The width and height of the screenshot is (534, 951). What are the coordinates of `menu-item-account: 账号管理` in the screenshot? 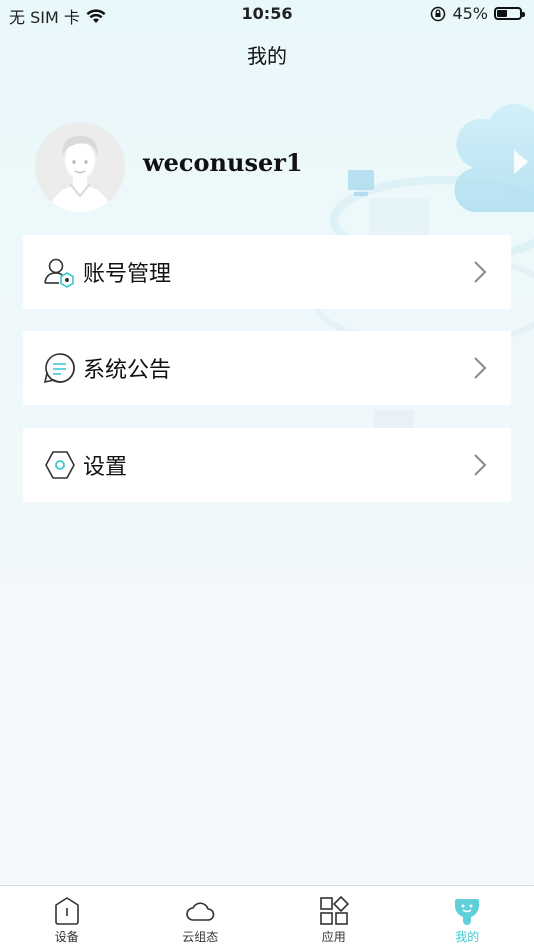 It's located at (267, 272).